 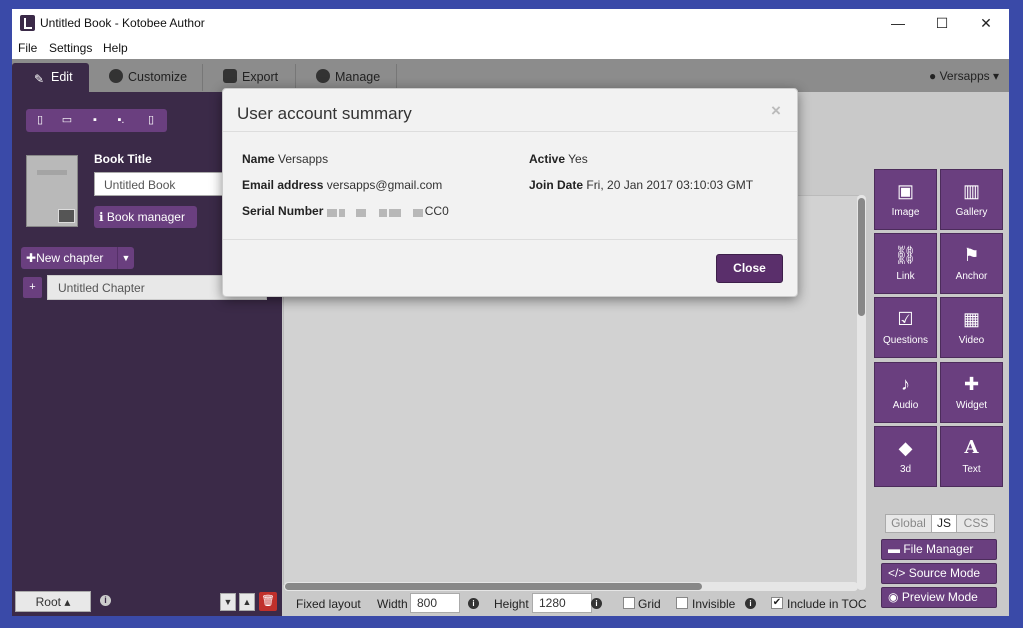 I want to click on name-field: Name Versapps, so click(x=285, y=159).